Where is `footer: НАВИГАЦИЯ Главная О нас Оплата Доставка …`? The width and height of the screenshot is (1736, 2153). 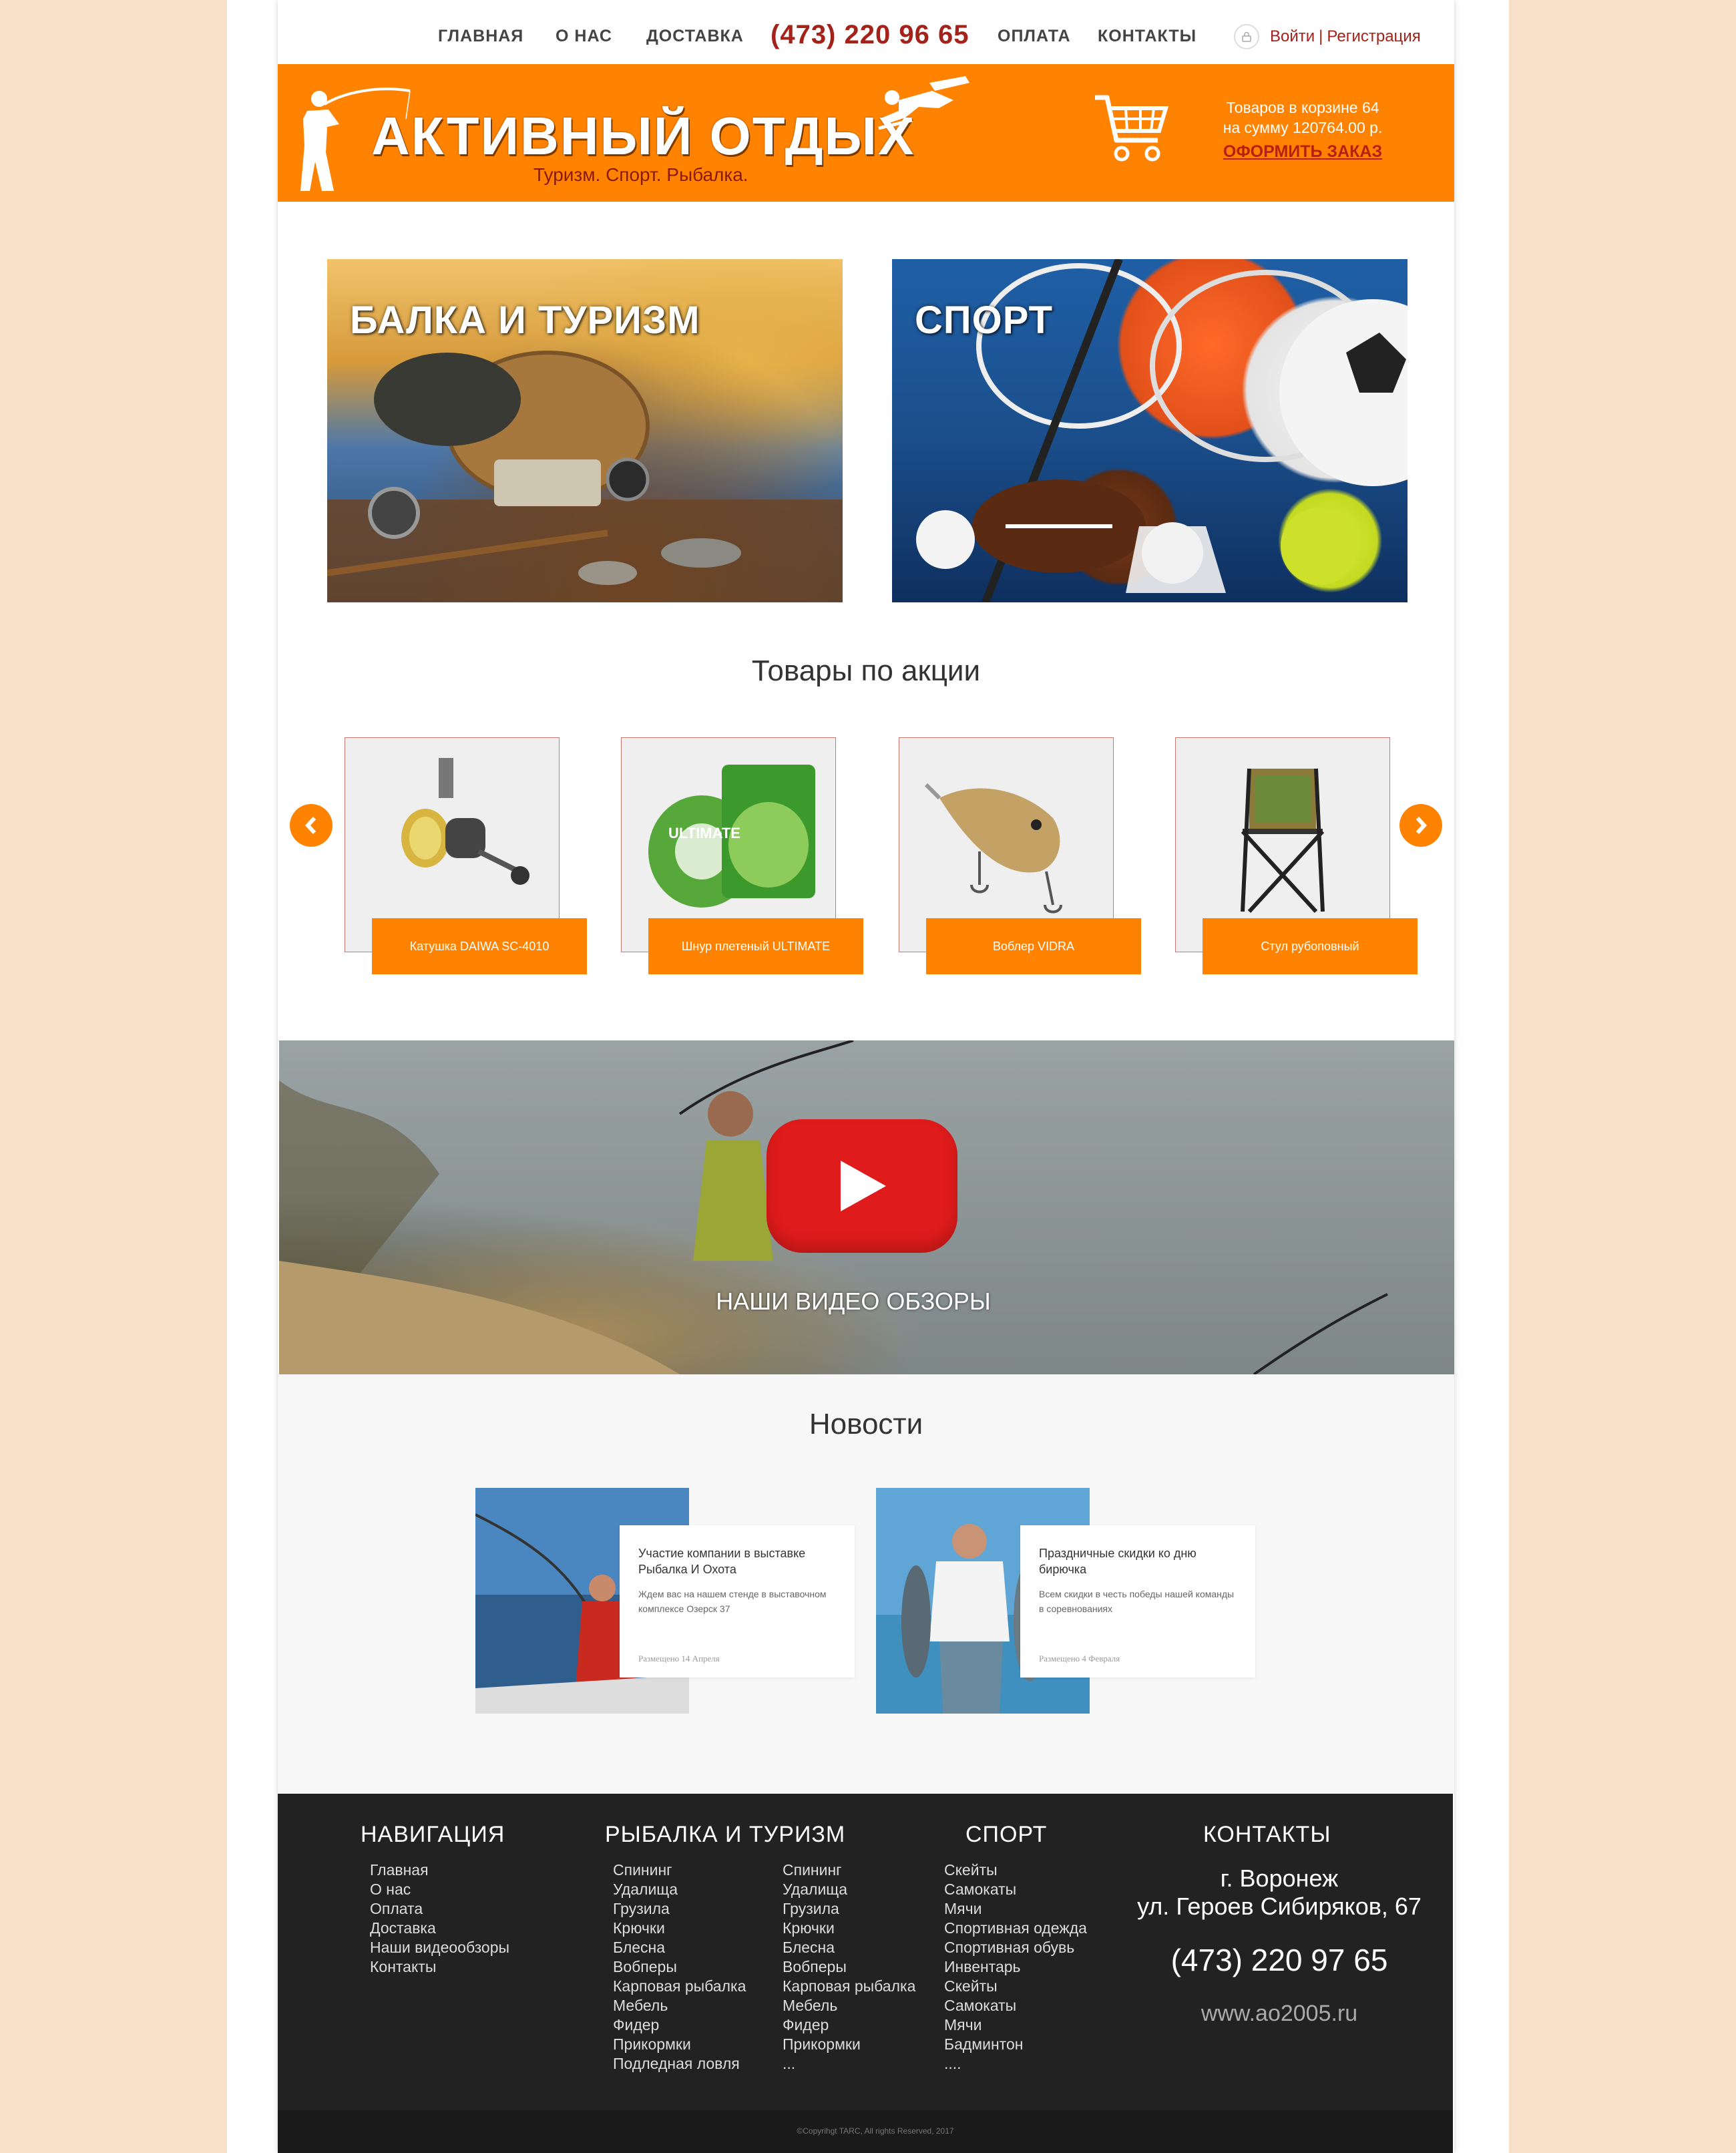
footer: НАВИГАЦИЯ Главная О нас Оплата Доставка … is located at coordinates (866, 1974).